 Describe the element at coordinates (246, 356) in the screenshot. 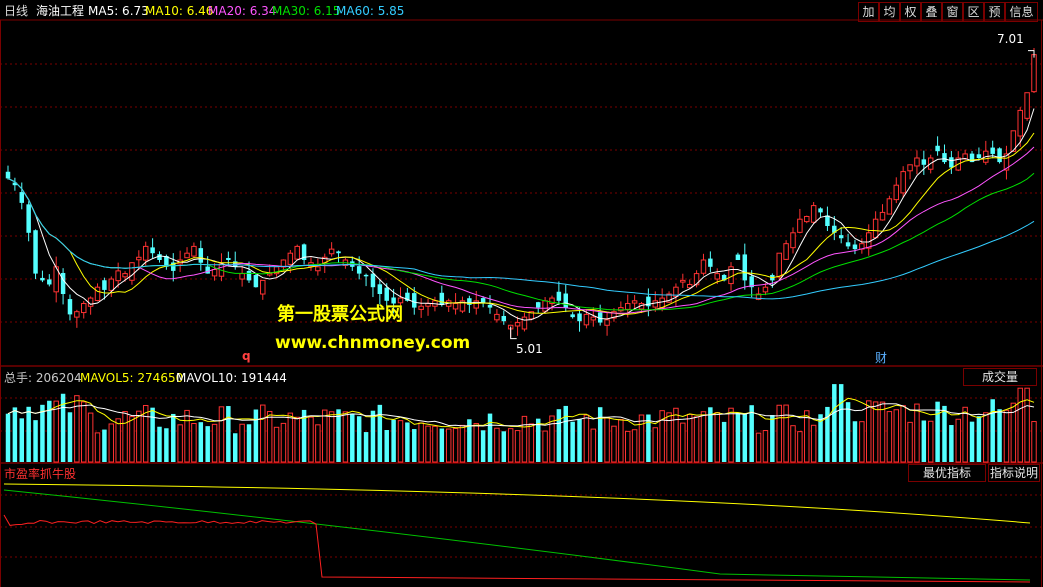

I see `event-marker-q: q` at that location.